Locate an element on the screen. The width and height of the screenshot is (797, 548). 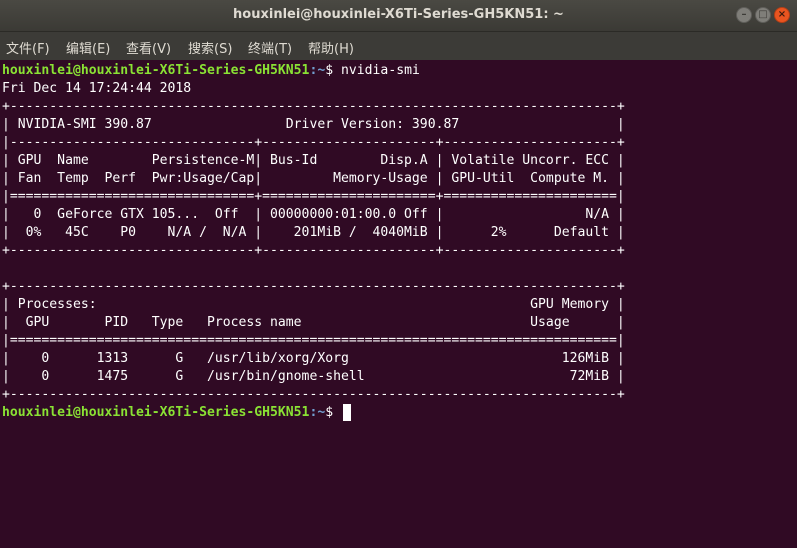
output-line: Fri Dec 14 17:24:44 2018 is located at coordinates (97, 88).